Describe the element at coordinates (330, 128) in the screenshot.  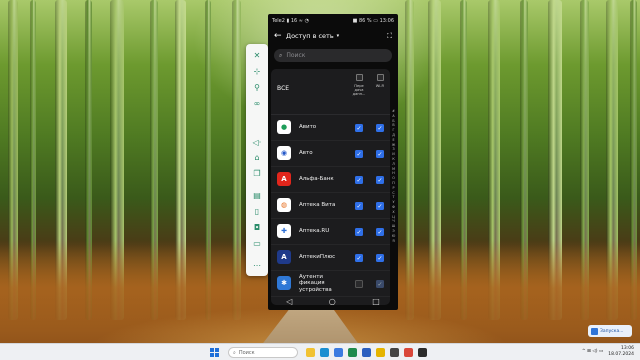
I see `list-item: ● Авито ✓ ✓` at that location.